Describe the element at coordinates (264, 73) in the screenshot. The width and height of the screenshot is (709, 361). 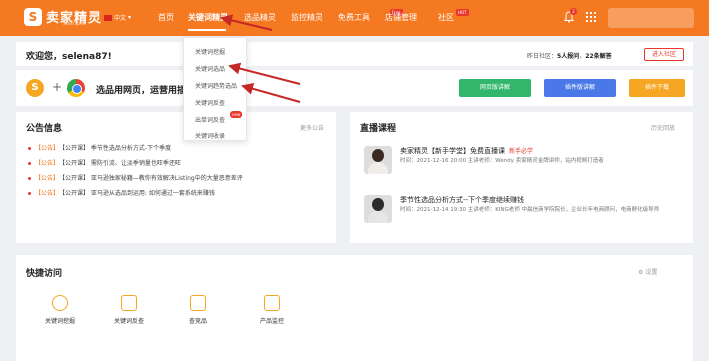
I see `arrow-to-keyword-selection` at that location.